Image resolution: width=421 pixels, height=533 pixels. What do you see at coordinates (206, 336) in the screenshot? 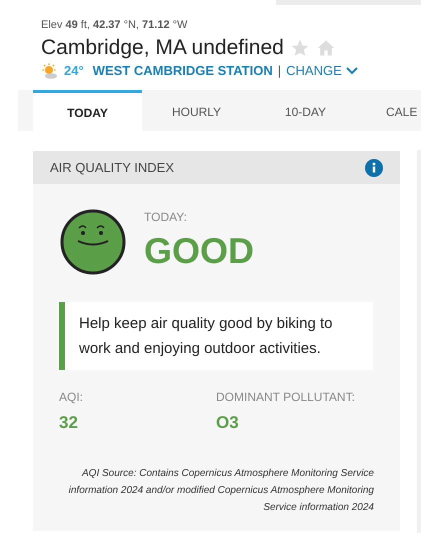
I see `advice-text: Help keep air quality good by biking to work and enjoying outdoor activities.` at bounding box center [206, 336].